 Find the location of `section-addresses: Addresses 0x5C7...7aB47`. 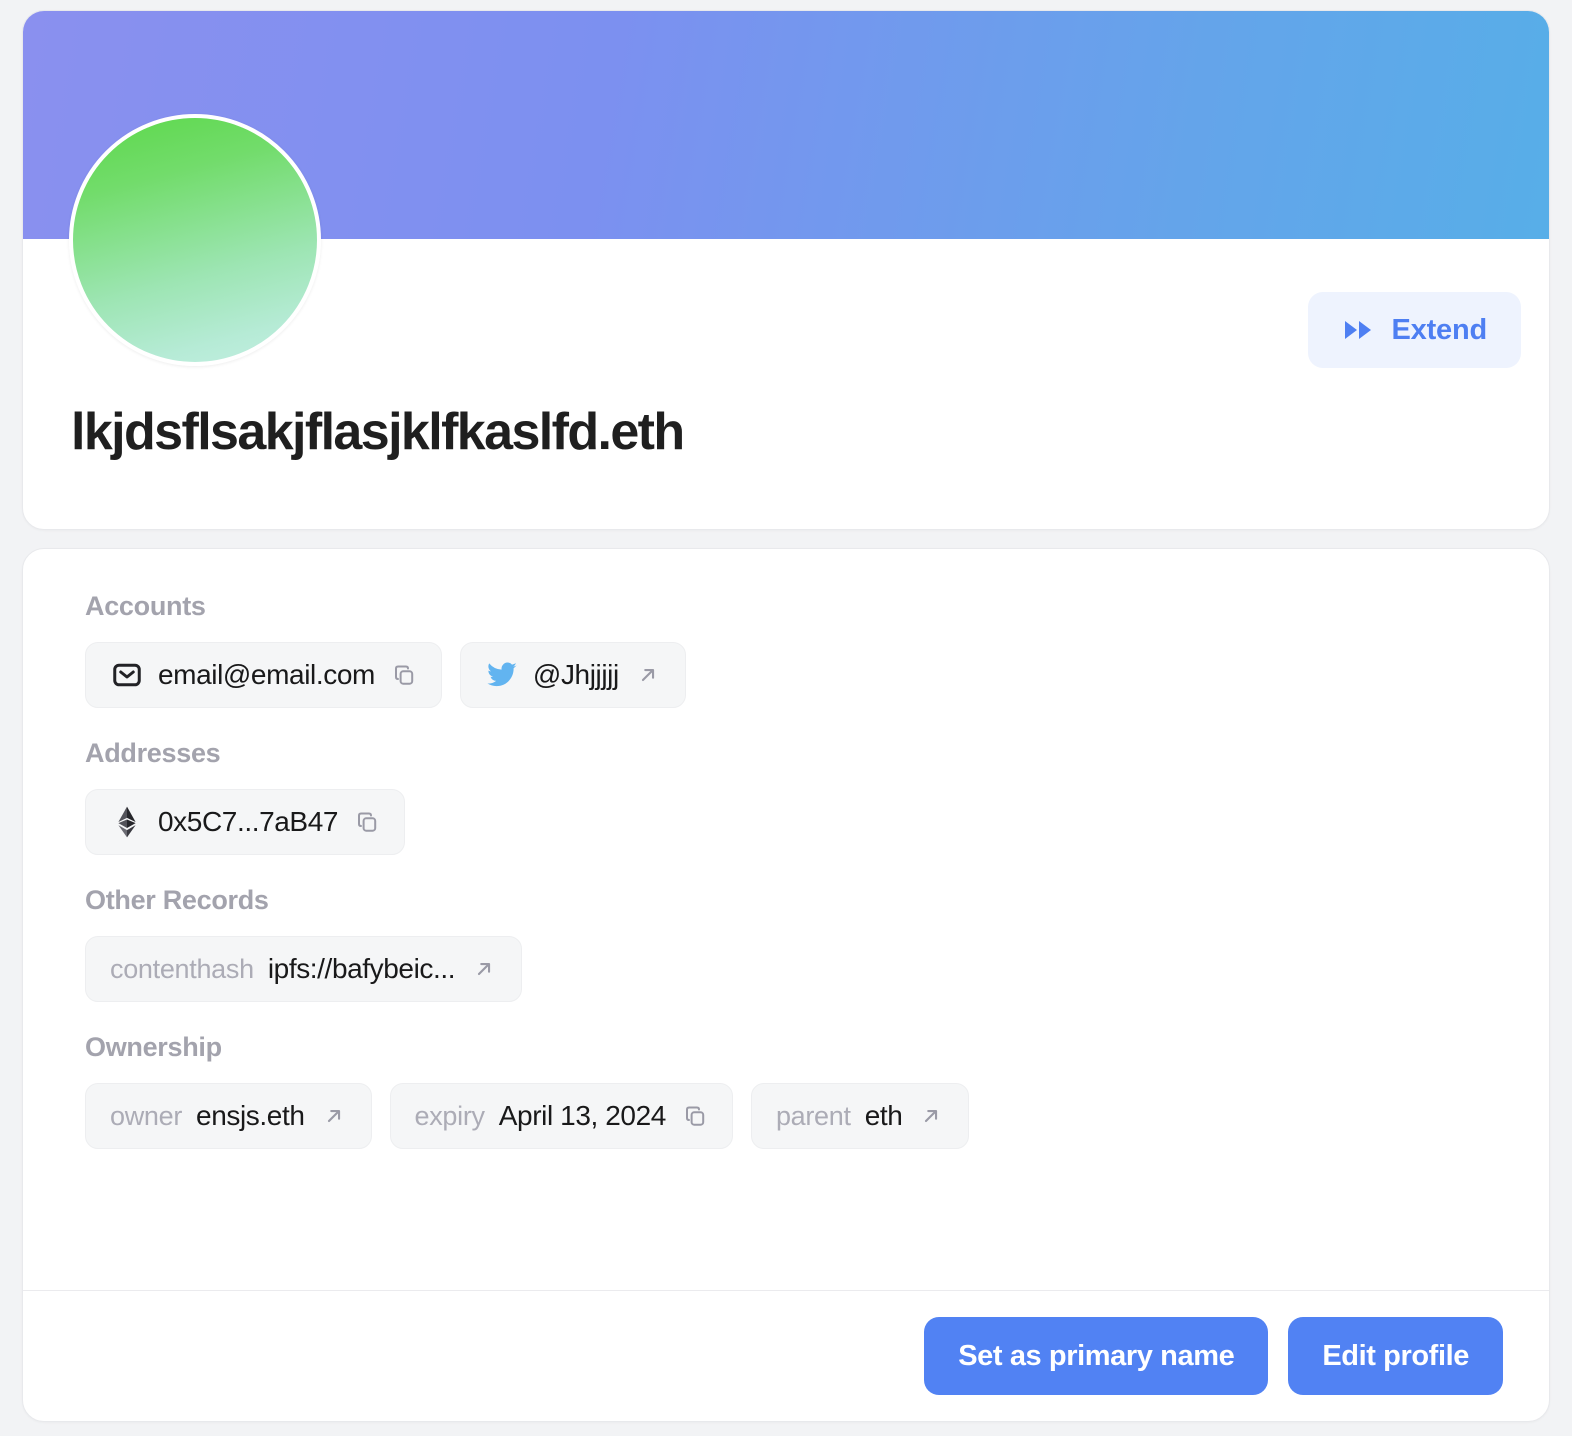

section-addresses: Addresses 0x5C7...7aB47 is located at coordinates (793, 796).